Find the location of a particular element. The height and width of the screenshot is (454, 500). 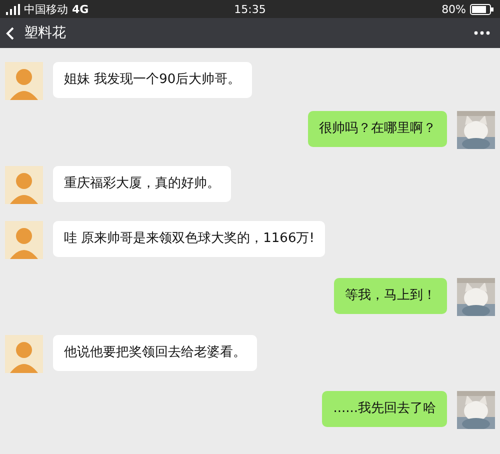

message-bubble: 哇 原来帅哥是来领双色球大奖的，1166万! is located at coordinates (189, 239).